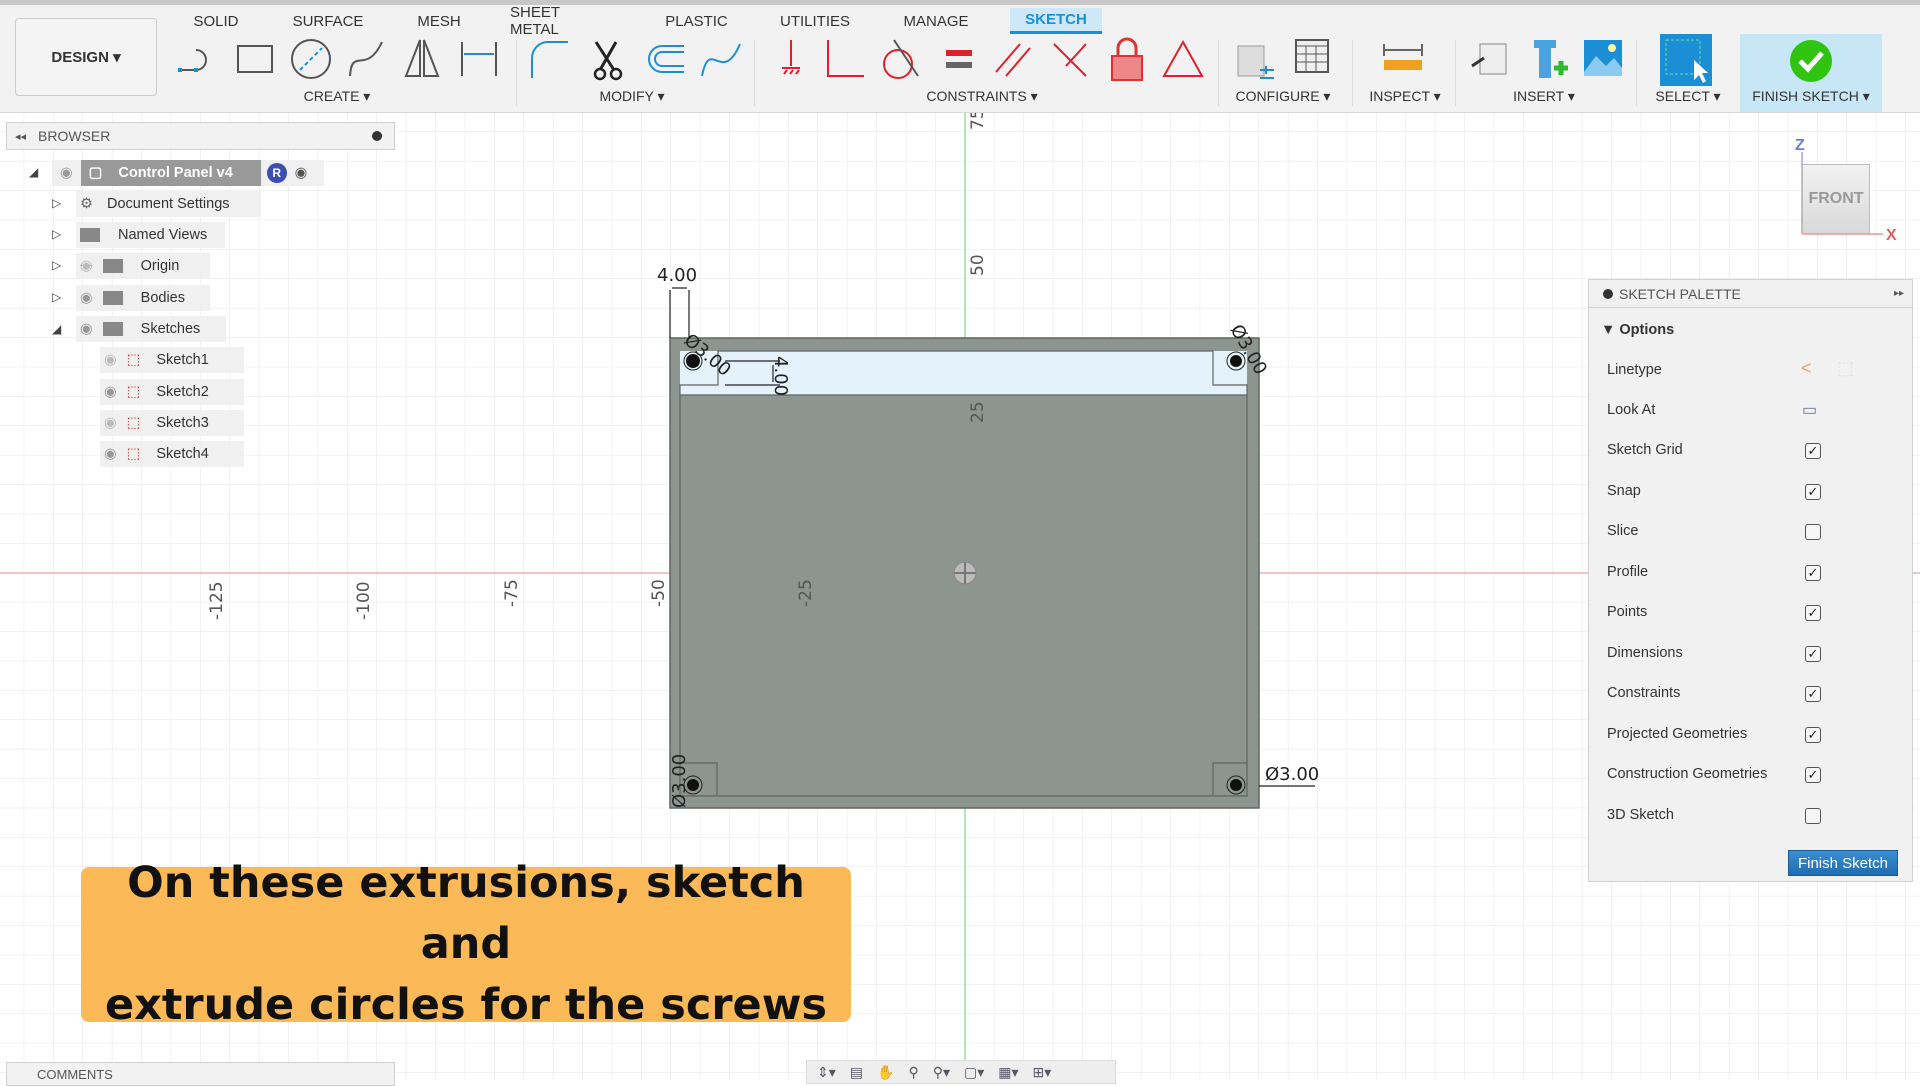 This screenshot has width=1920, height=1086. I want to click on fix-constraint-icon, so click(791, 59).